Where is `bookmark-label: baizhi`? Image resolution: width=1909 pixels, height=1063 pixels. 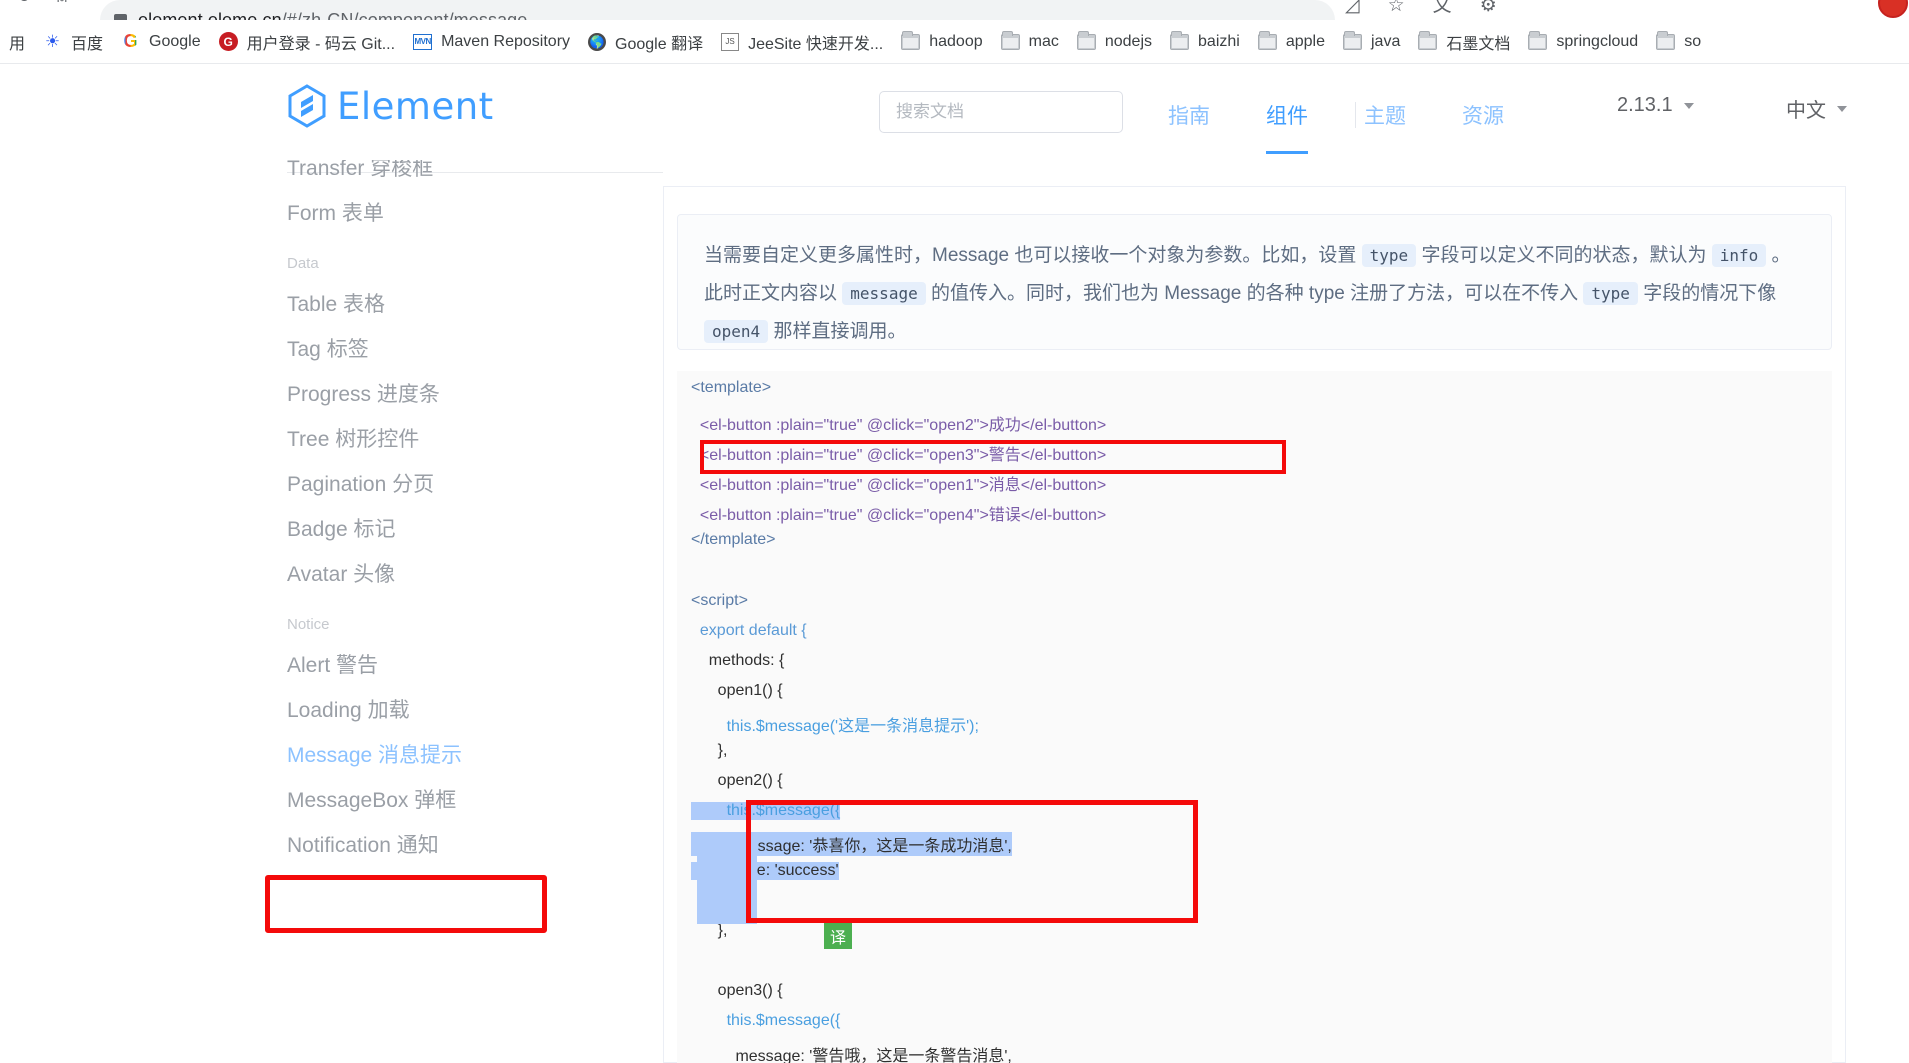
bookmark-label: baizhi is located at coordinates (1219, 41).